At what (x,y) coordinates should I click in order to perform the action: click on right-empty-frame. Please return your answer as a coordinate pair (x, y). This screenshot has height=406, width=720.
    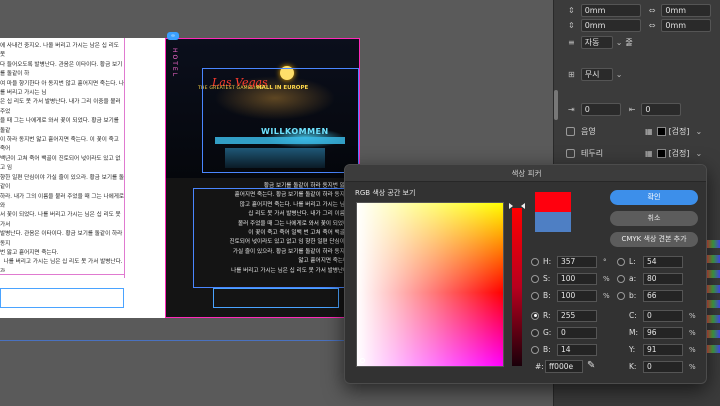
    Looking at the image, I should click on (276, 298).